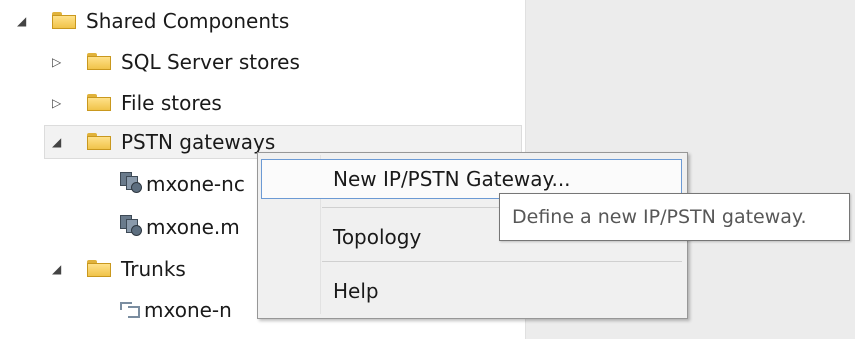 This screenshot has width=855, height=339. I want to click on tree-node-label: File stores, so click(171, 103).